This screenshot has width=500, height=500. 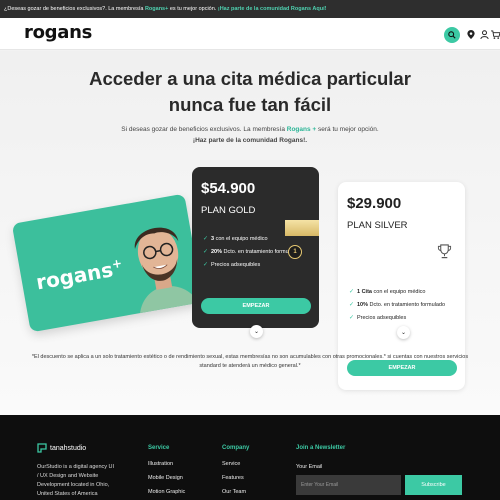 What do you see at coordinates (471, 34) in the screenshot?
I see `location-icon` at bounding box center [471, 34].